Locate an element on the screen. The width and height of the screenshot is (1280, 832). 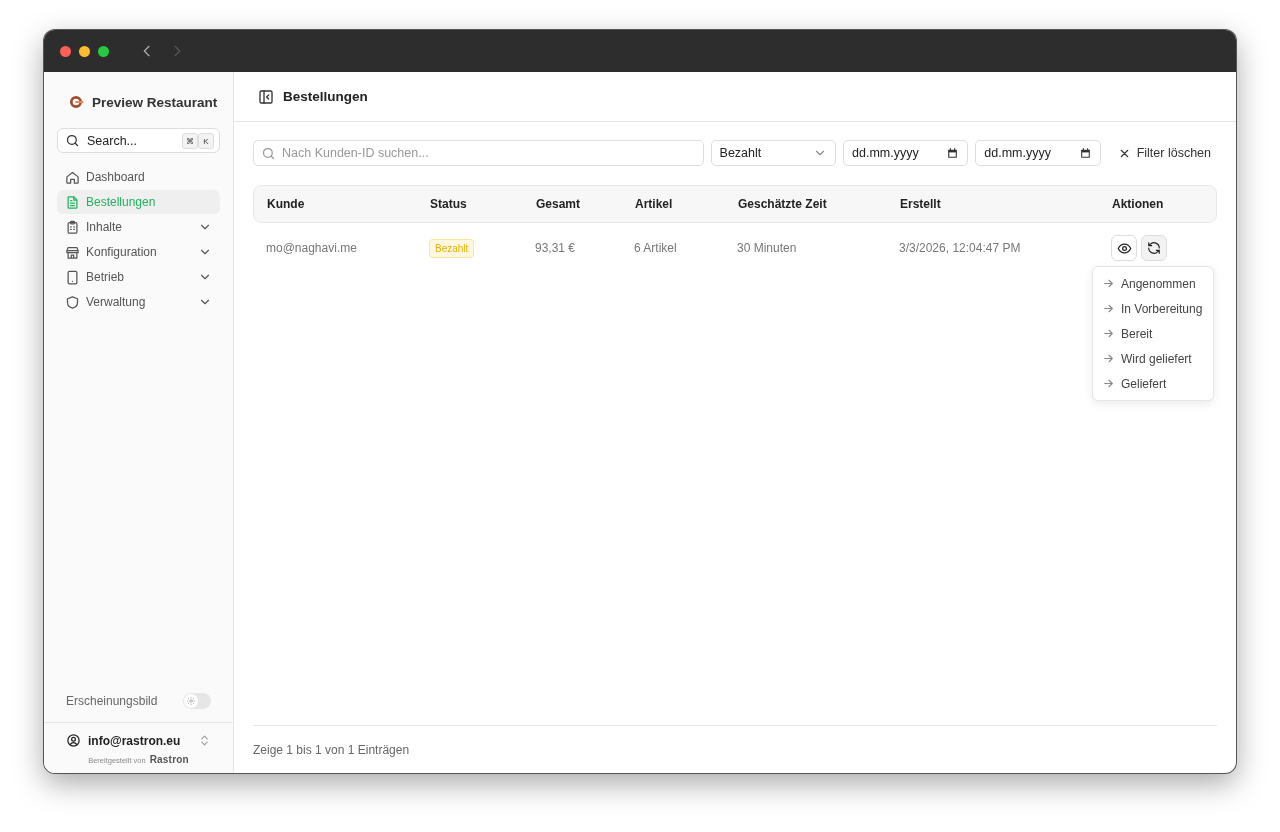
sidebar-item: Betrieb is located at coordinates (138, 277).